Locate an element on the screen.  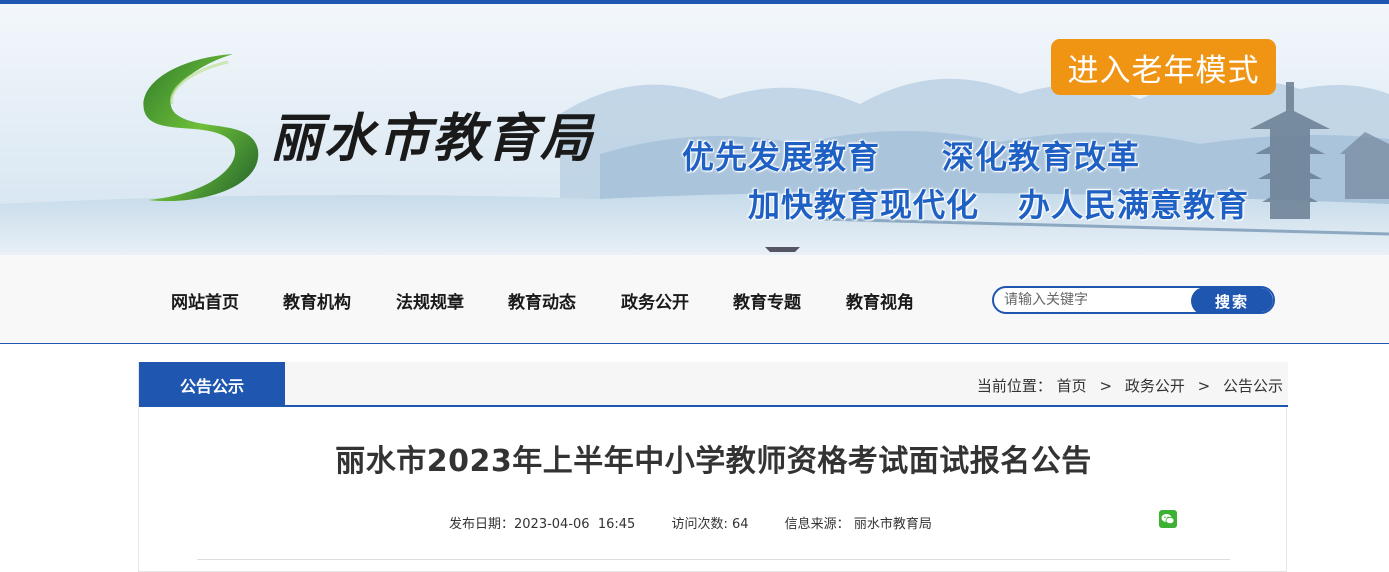
search-box: 搜索 is located at coordinates (1133, 300).